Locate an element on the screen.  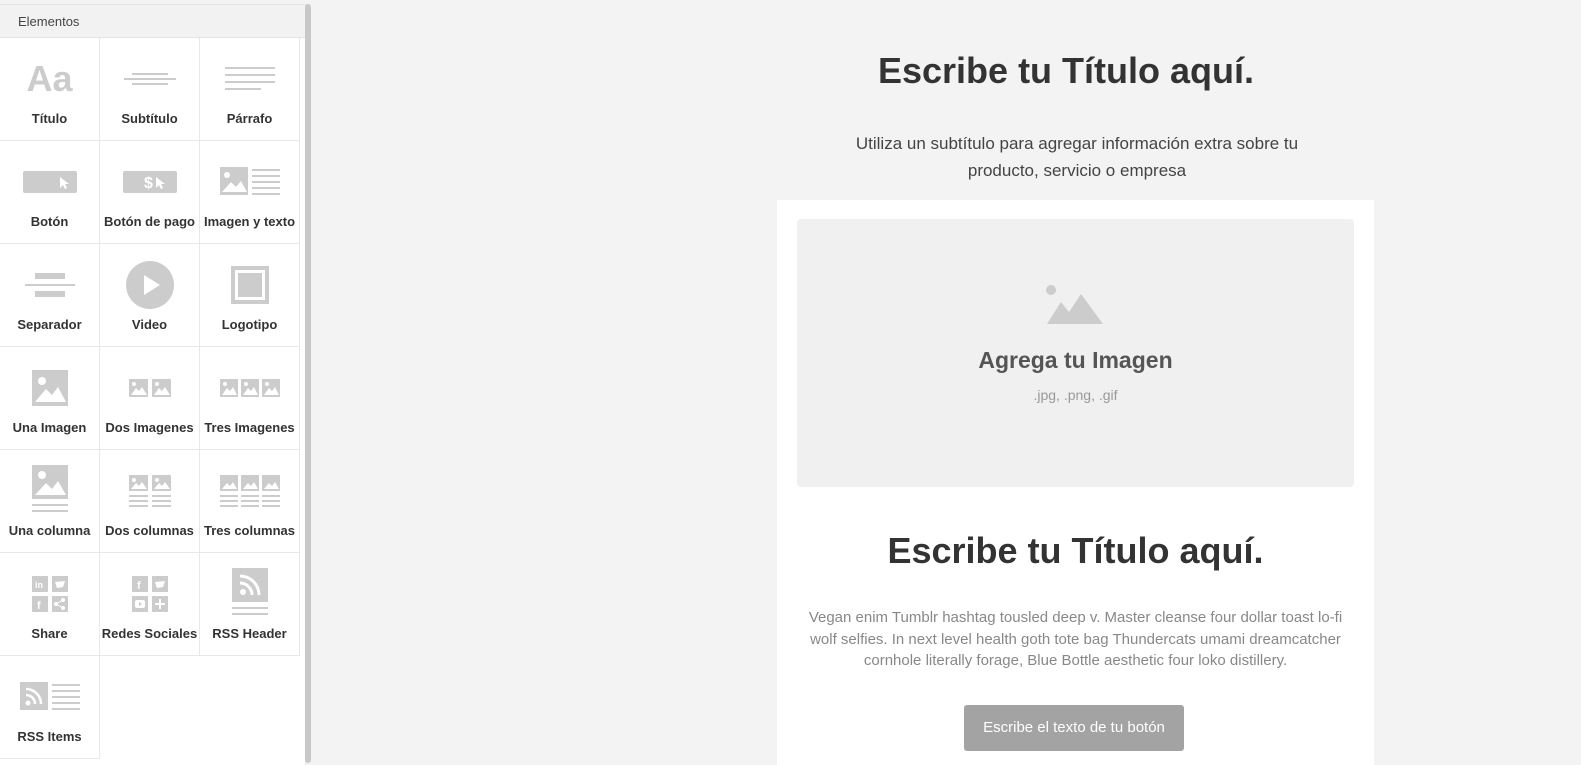
element-two-images: Dos Imagenes is located at coordinates (150, 398).